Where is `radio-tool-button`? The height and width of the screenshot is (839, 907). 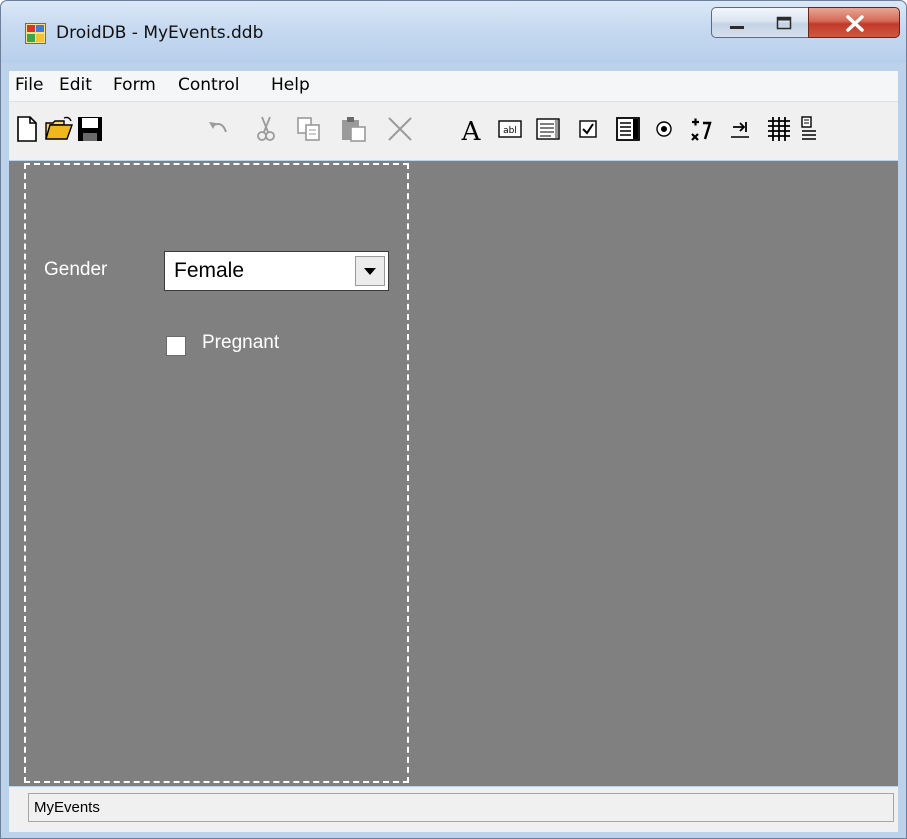 radio-tool-button is located at coordinates (664, 129).